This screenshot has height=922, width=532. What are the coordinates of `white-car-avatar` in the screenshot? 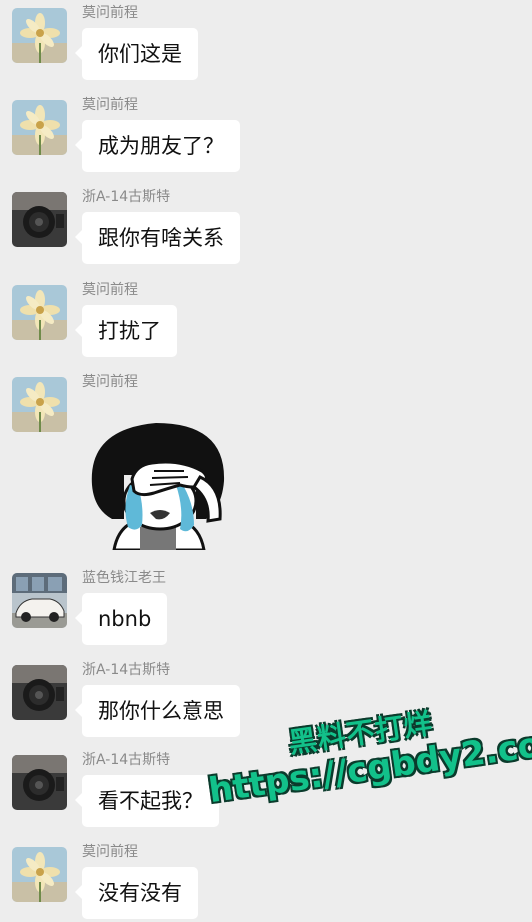 It's located at (39, 600).